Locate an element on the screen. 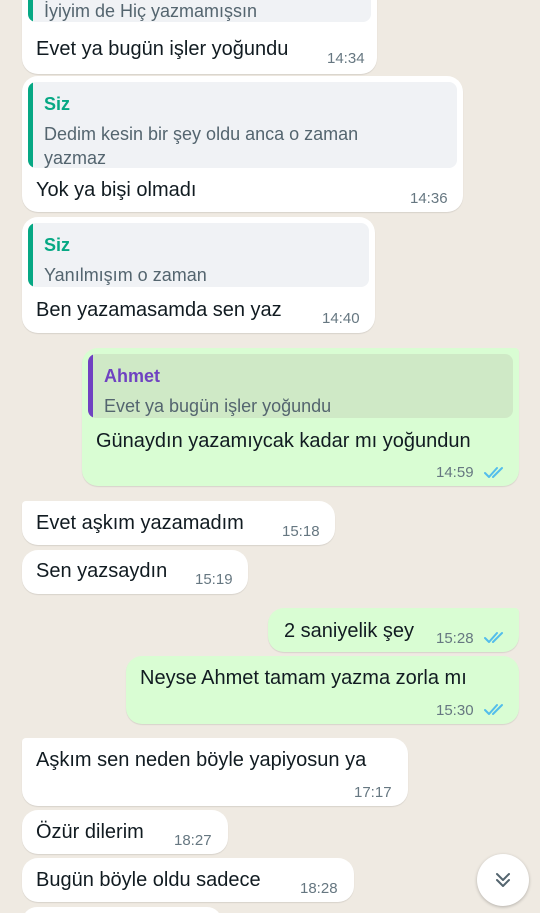 This screenshot has height=913, width=540. quote-text: İyiyim de Hiç yazmamışsın is located at coordinates (151, 11).